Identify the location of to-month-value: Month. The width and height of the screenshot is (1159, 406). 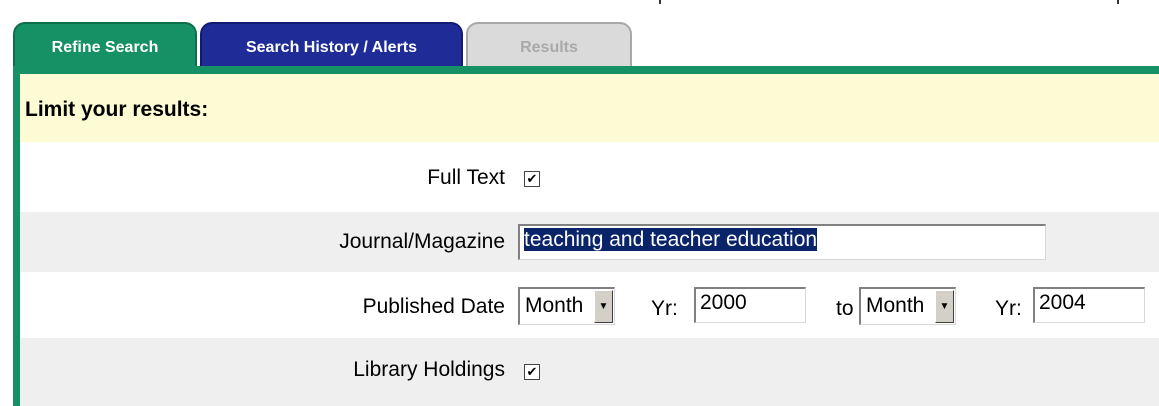
(895, 305).